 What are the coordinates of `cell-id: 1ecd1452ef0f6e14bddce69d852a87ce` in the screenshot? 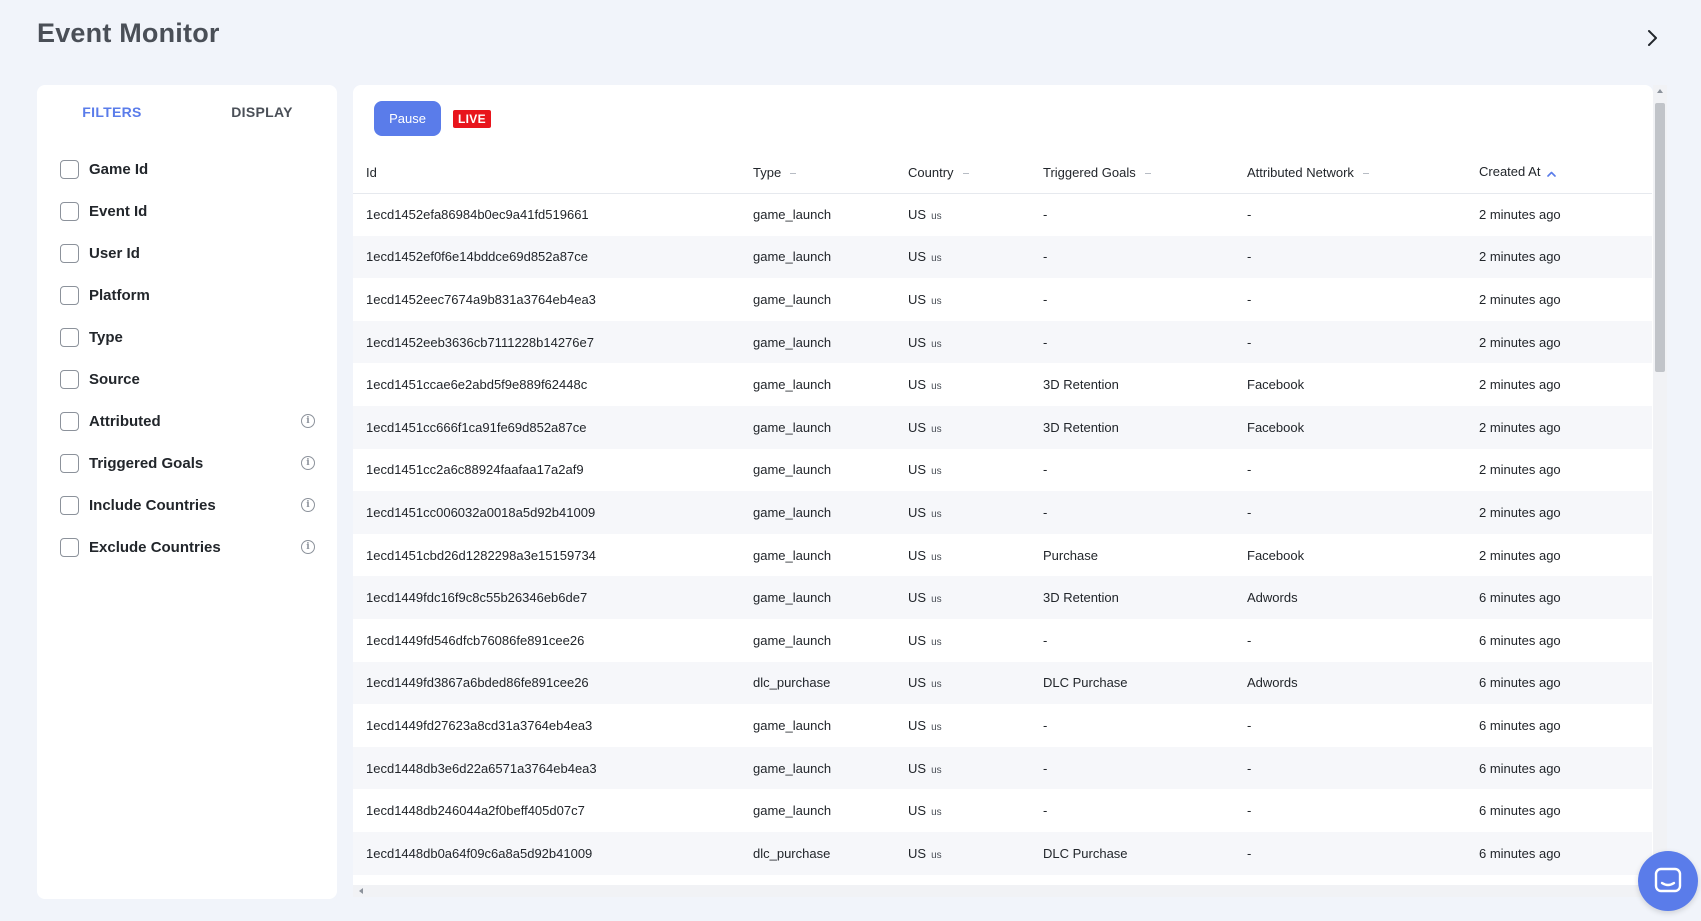 It's located at (553, 257).